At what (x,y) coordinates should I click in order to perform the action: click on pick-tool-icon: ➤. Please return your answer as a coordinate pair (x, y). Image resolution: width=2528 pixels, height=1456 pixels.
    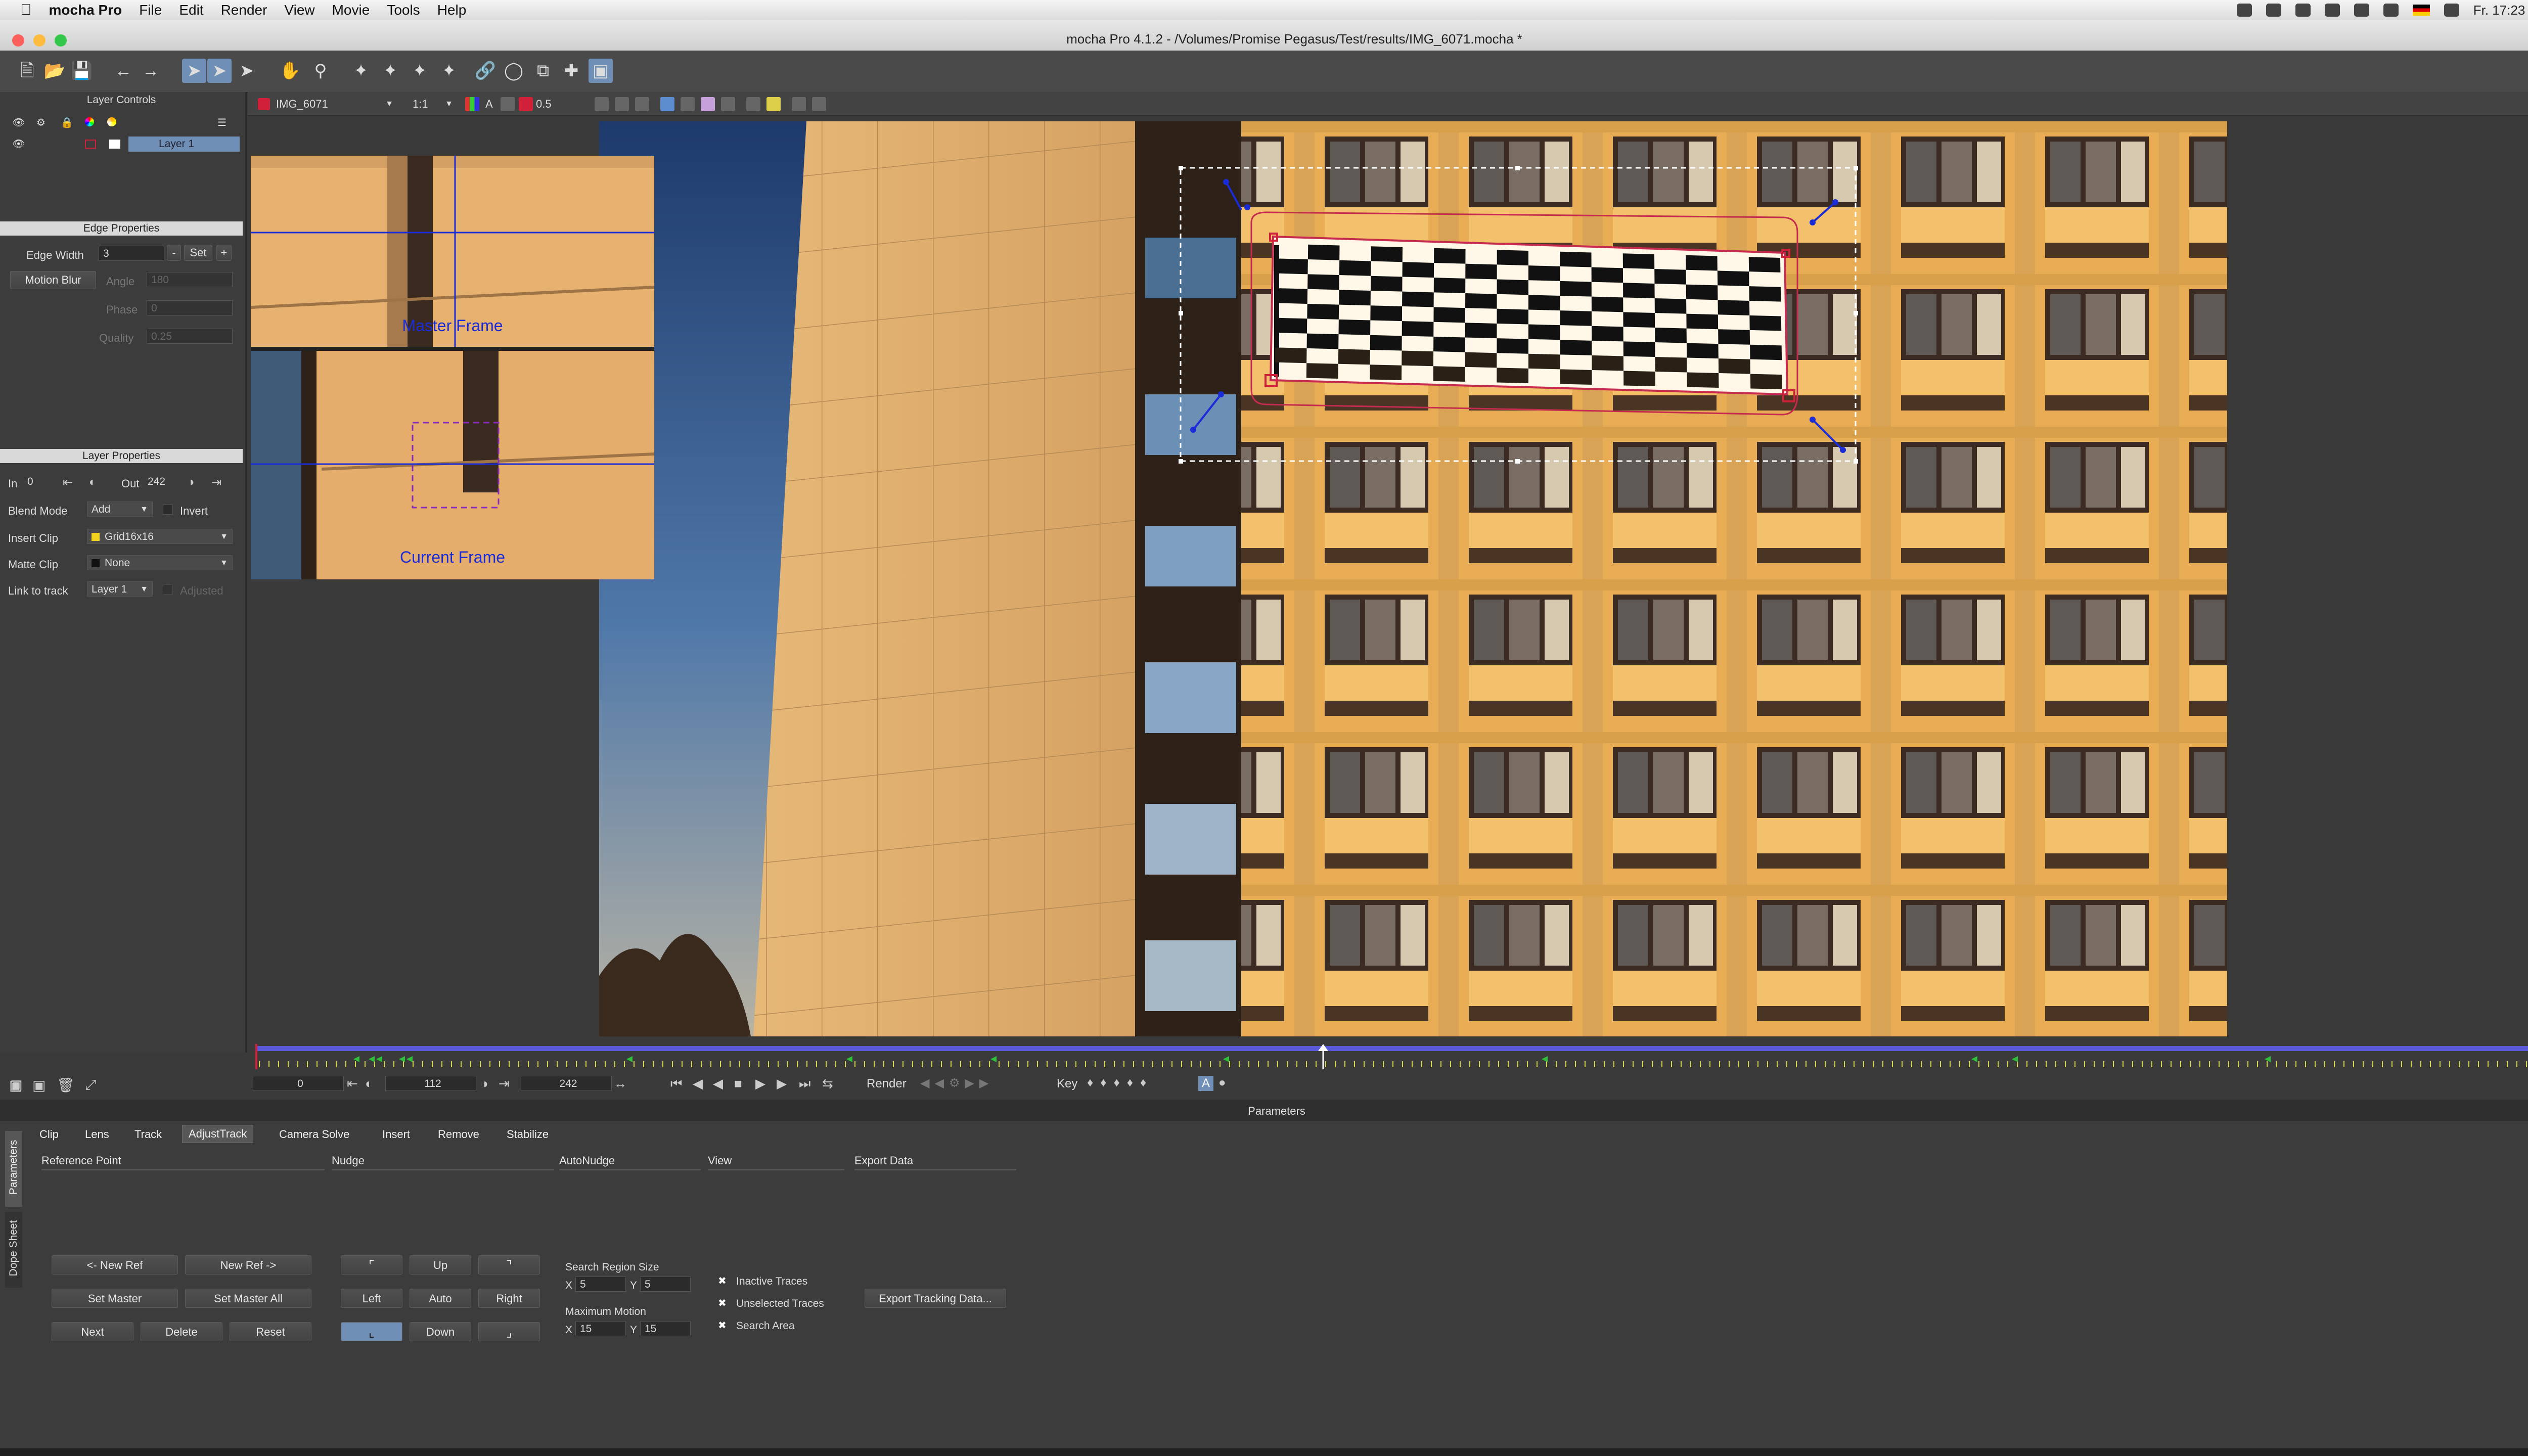
    Looking at the image, I should click on (194, 71).